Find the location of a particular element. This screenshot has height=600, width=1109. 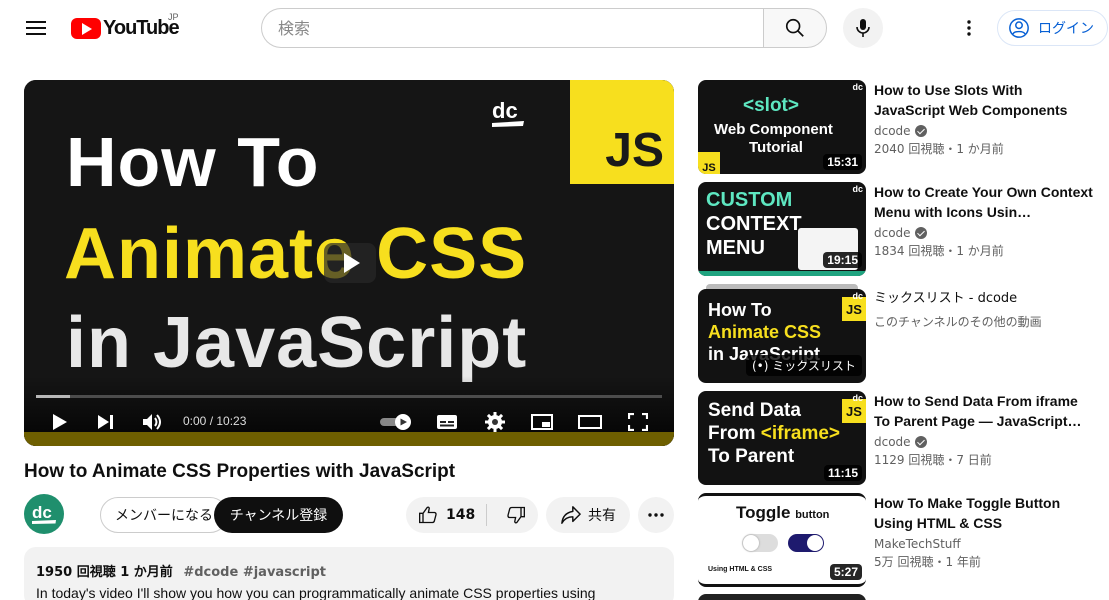

share-icon is located at coordinates (571, 515).